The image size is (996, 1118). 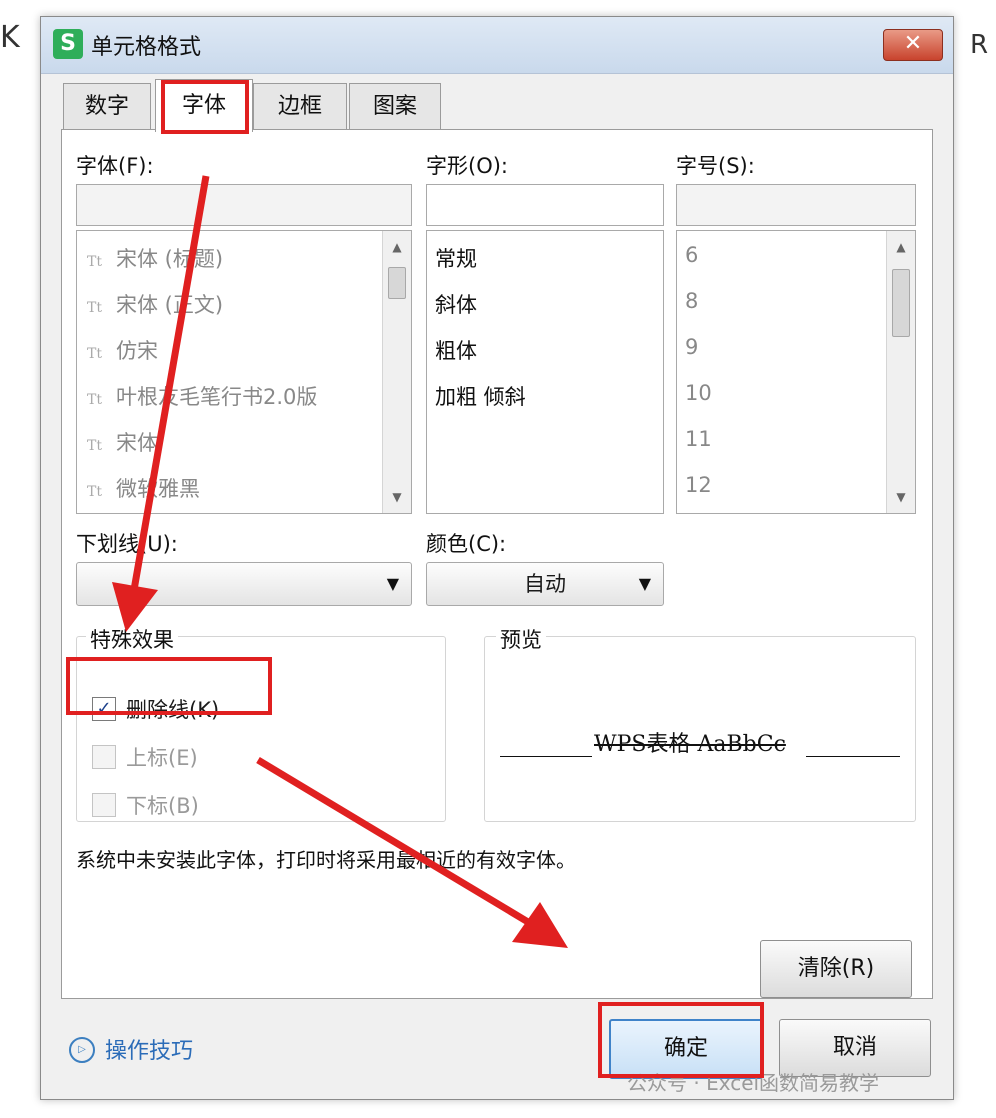 What do you see at coordinates (979, 45) in the screenshot?
I see `background-right-edge: R` at bounding box center [979, 45].